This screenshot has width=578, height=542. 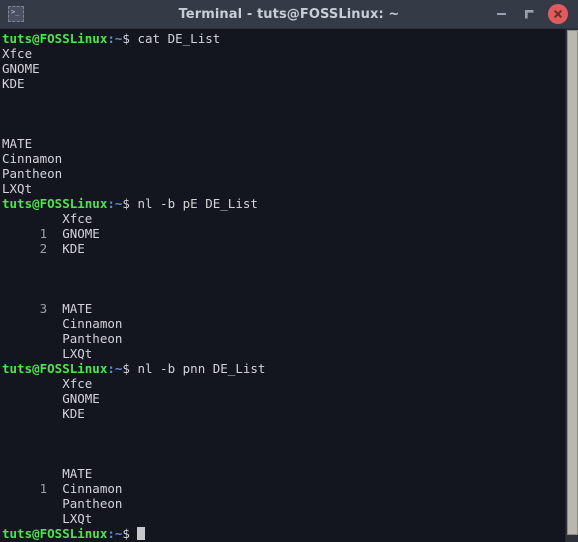 What do you see at coordinates (179, 38) in the screenshot?
I see `terminal-command: cat DE_List` at bounding box center [179, 38].